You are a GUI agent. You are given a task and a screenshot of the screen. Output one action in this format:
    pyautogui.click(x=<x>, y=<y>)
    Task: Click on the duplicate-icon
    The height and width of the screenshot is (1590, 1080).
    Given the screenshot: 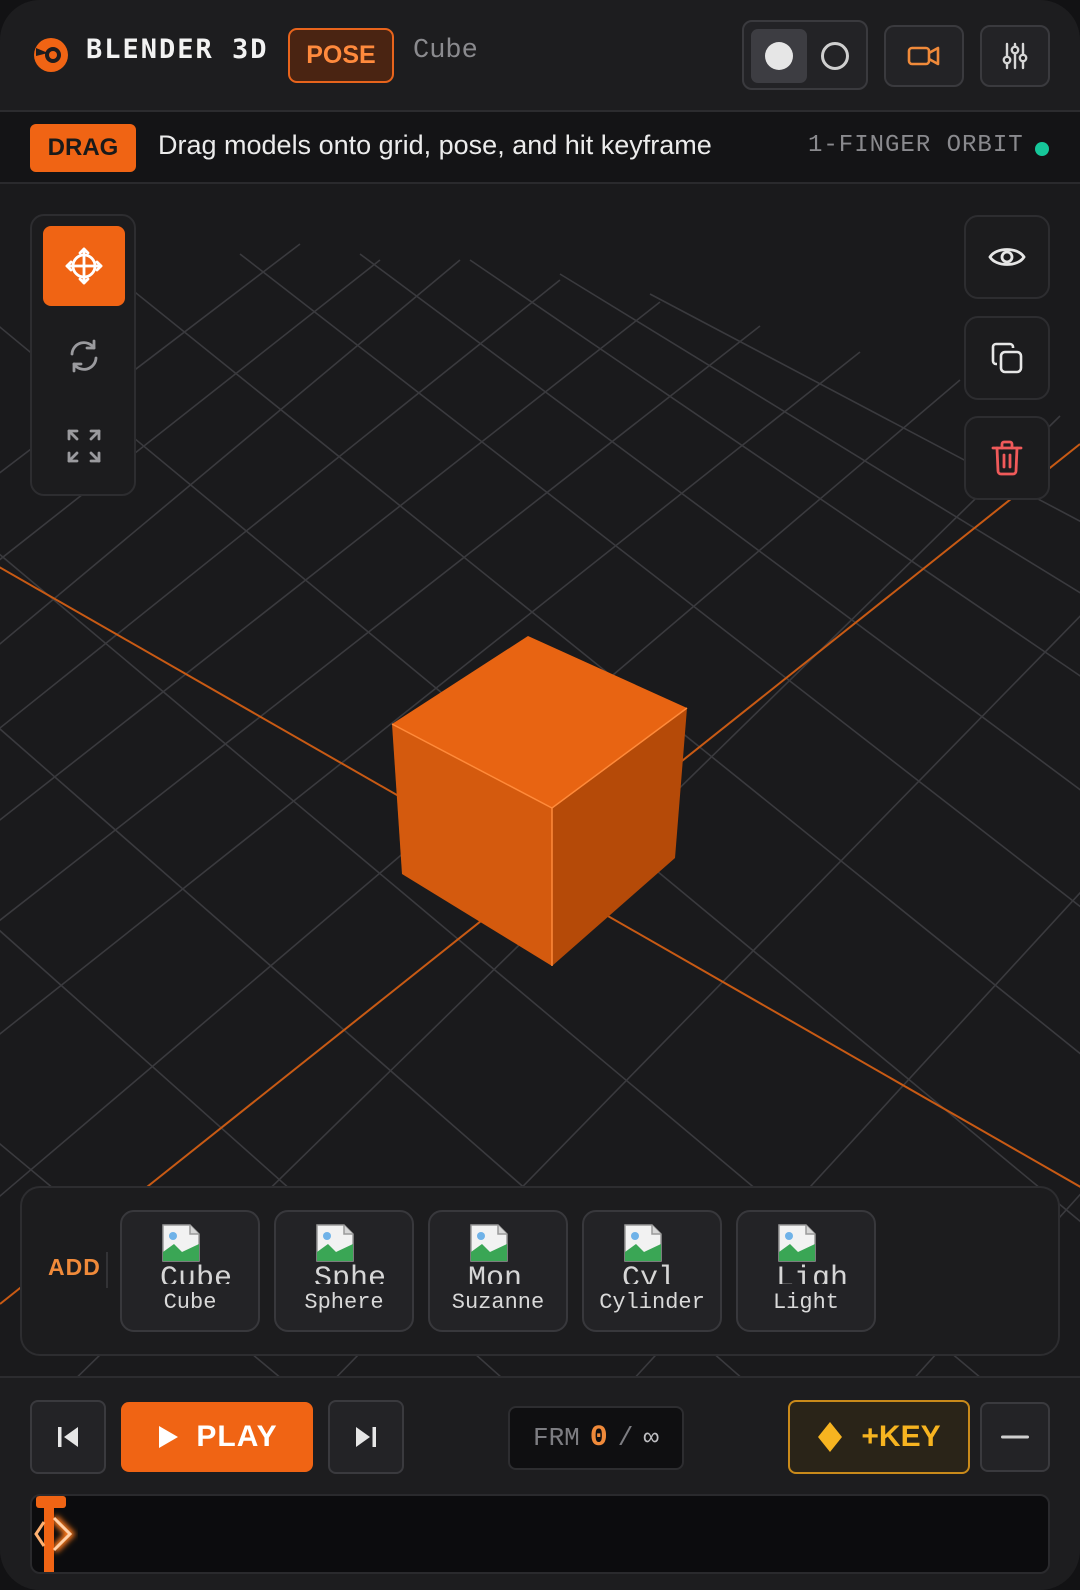 What is the action you would take?
    pyautogui.click(x=1007, y=358)
    